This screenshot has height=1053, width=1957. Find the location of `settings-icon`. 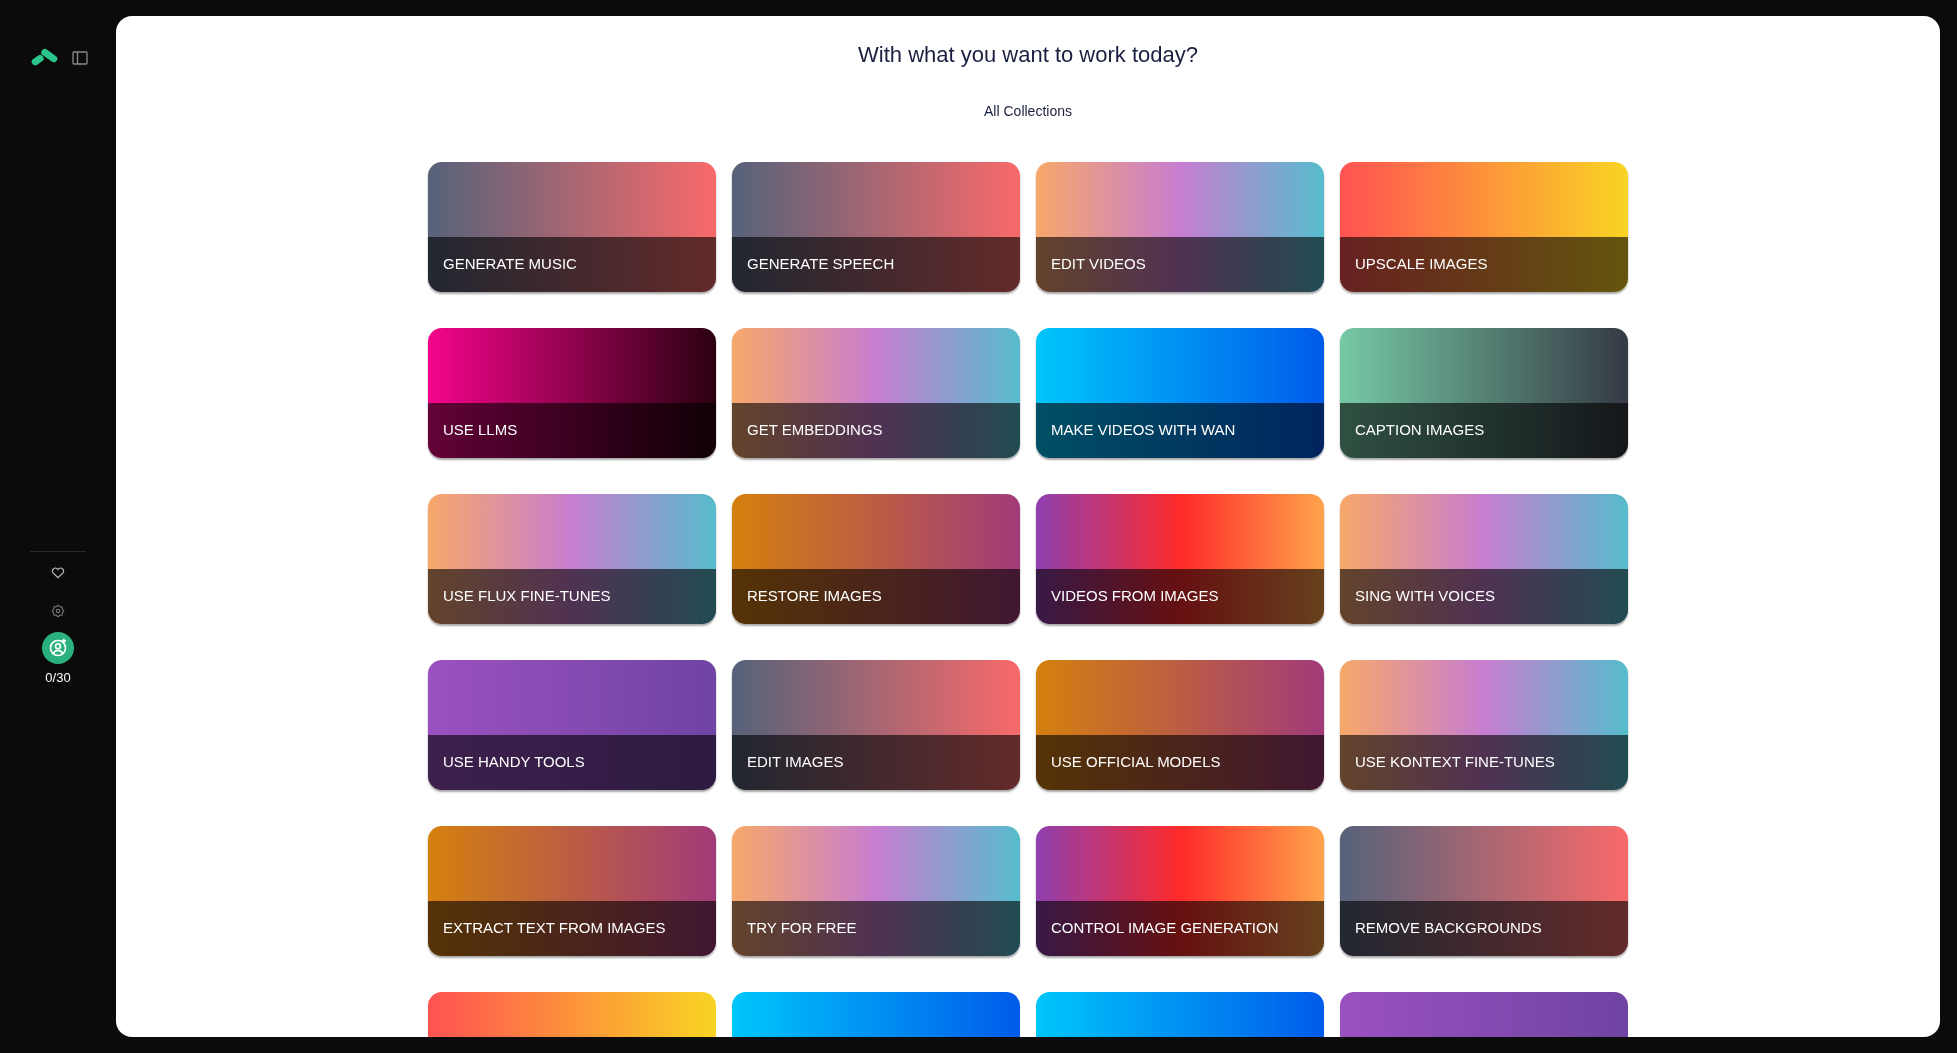

settings-icon is located at coordinates (58, 610).